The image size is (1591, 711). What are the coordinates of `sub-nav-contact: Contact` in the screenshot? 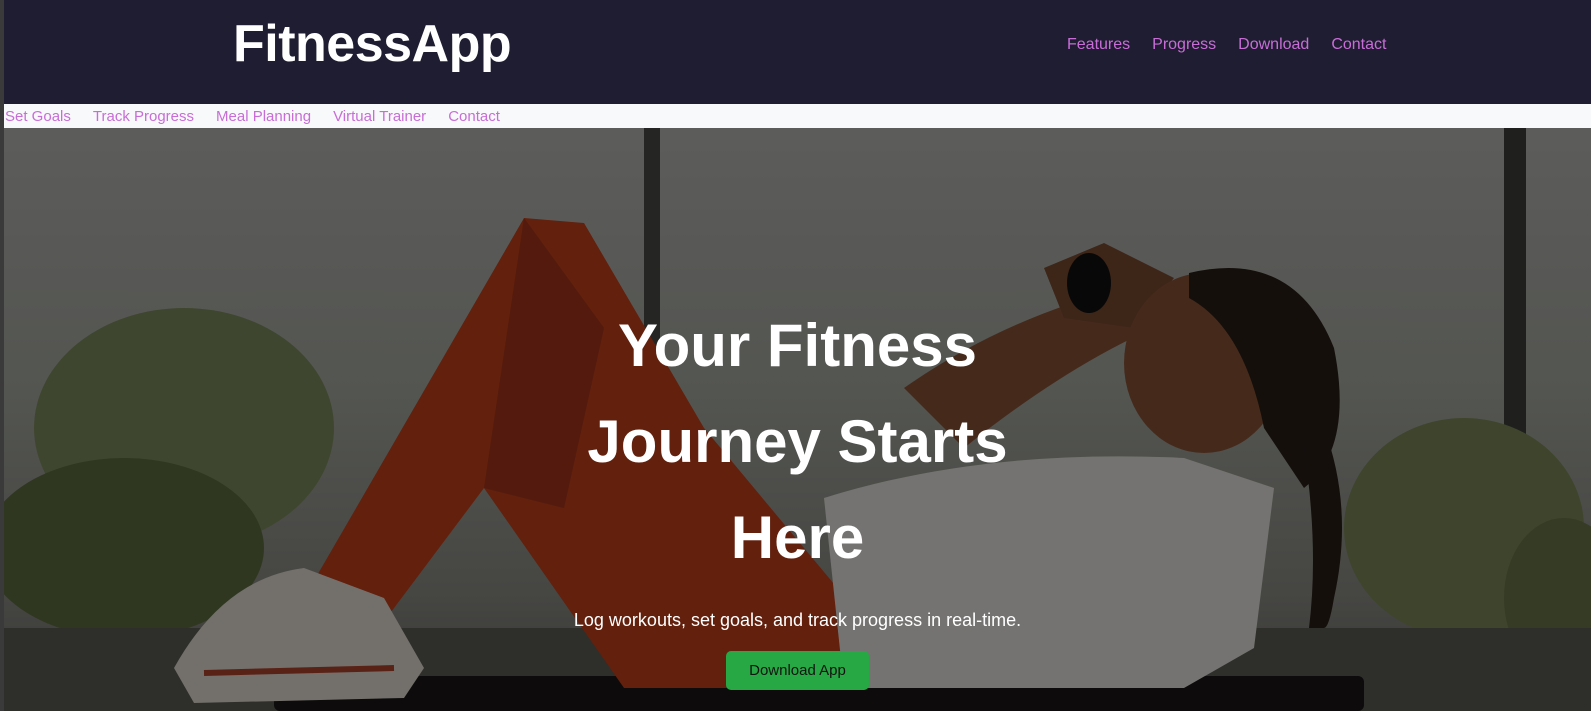 It's located at (474, 116).